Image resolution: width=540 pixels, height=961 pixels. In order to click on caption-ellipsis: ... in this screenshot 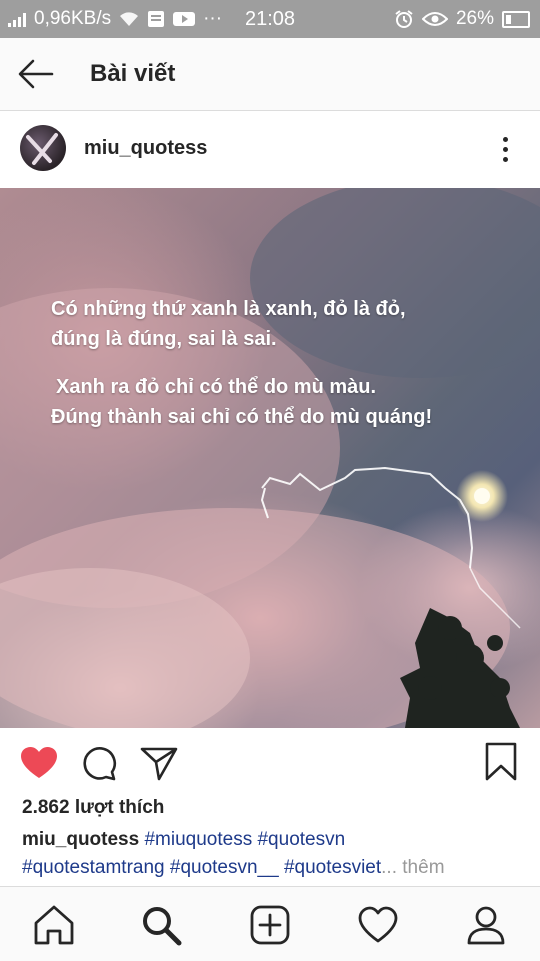, I will do `click(389, 867)`.